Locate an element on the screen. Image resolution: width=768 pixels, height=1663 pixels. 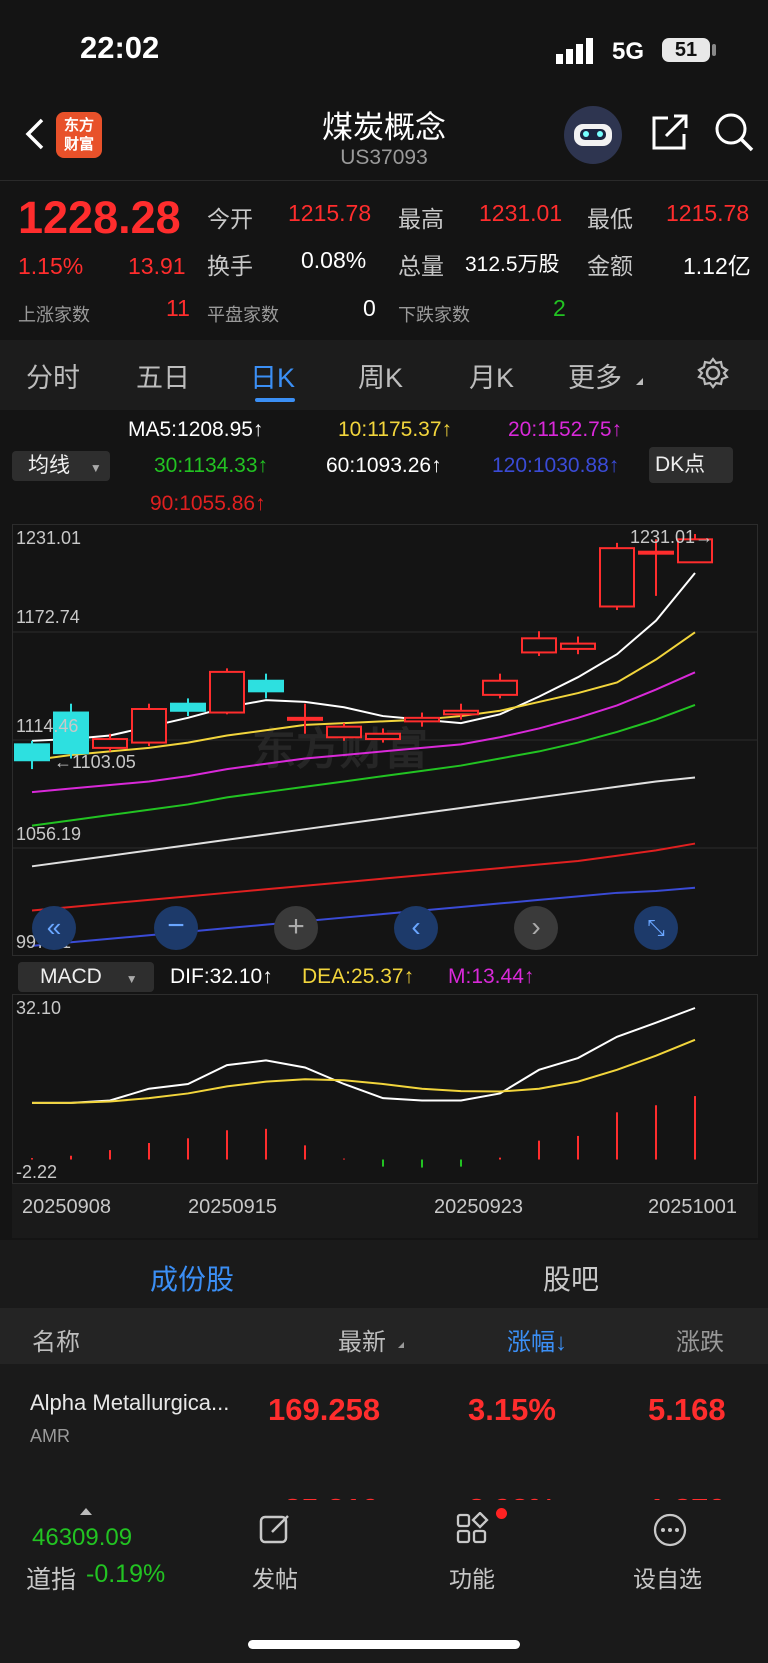
tab-five-day: 五日 is located at coordinates (163, 375).